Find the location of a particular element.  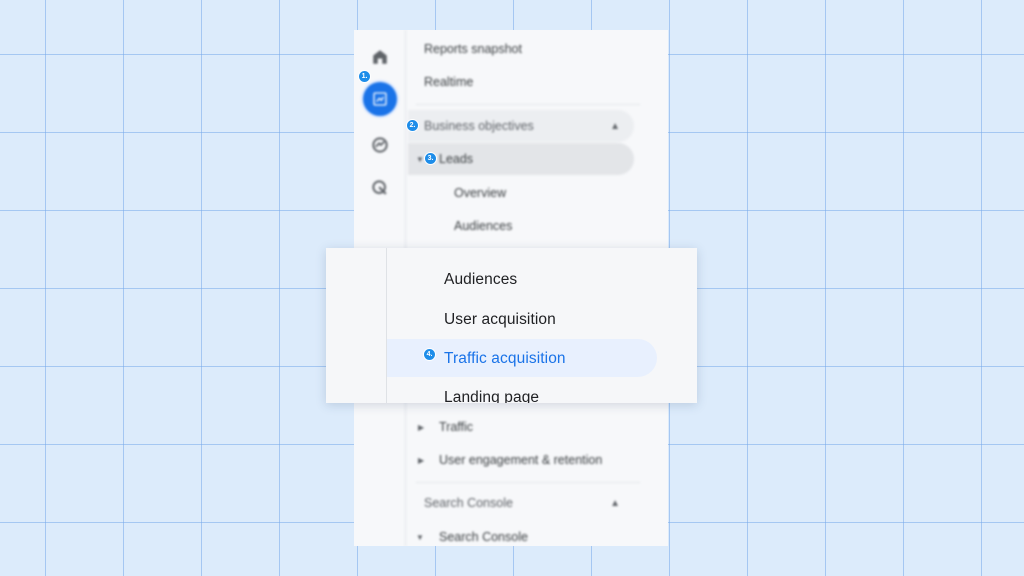

section-search-console: Search Console ▲ is located at coordinates (537, 503).